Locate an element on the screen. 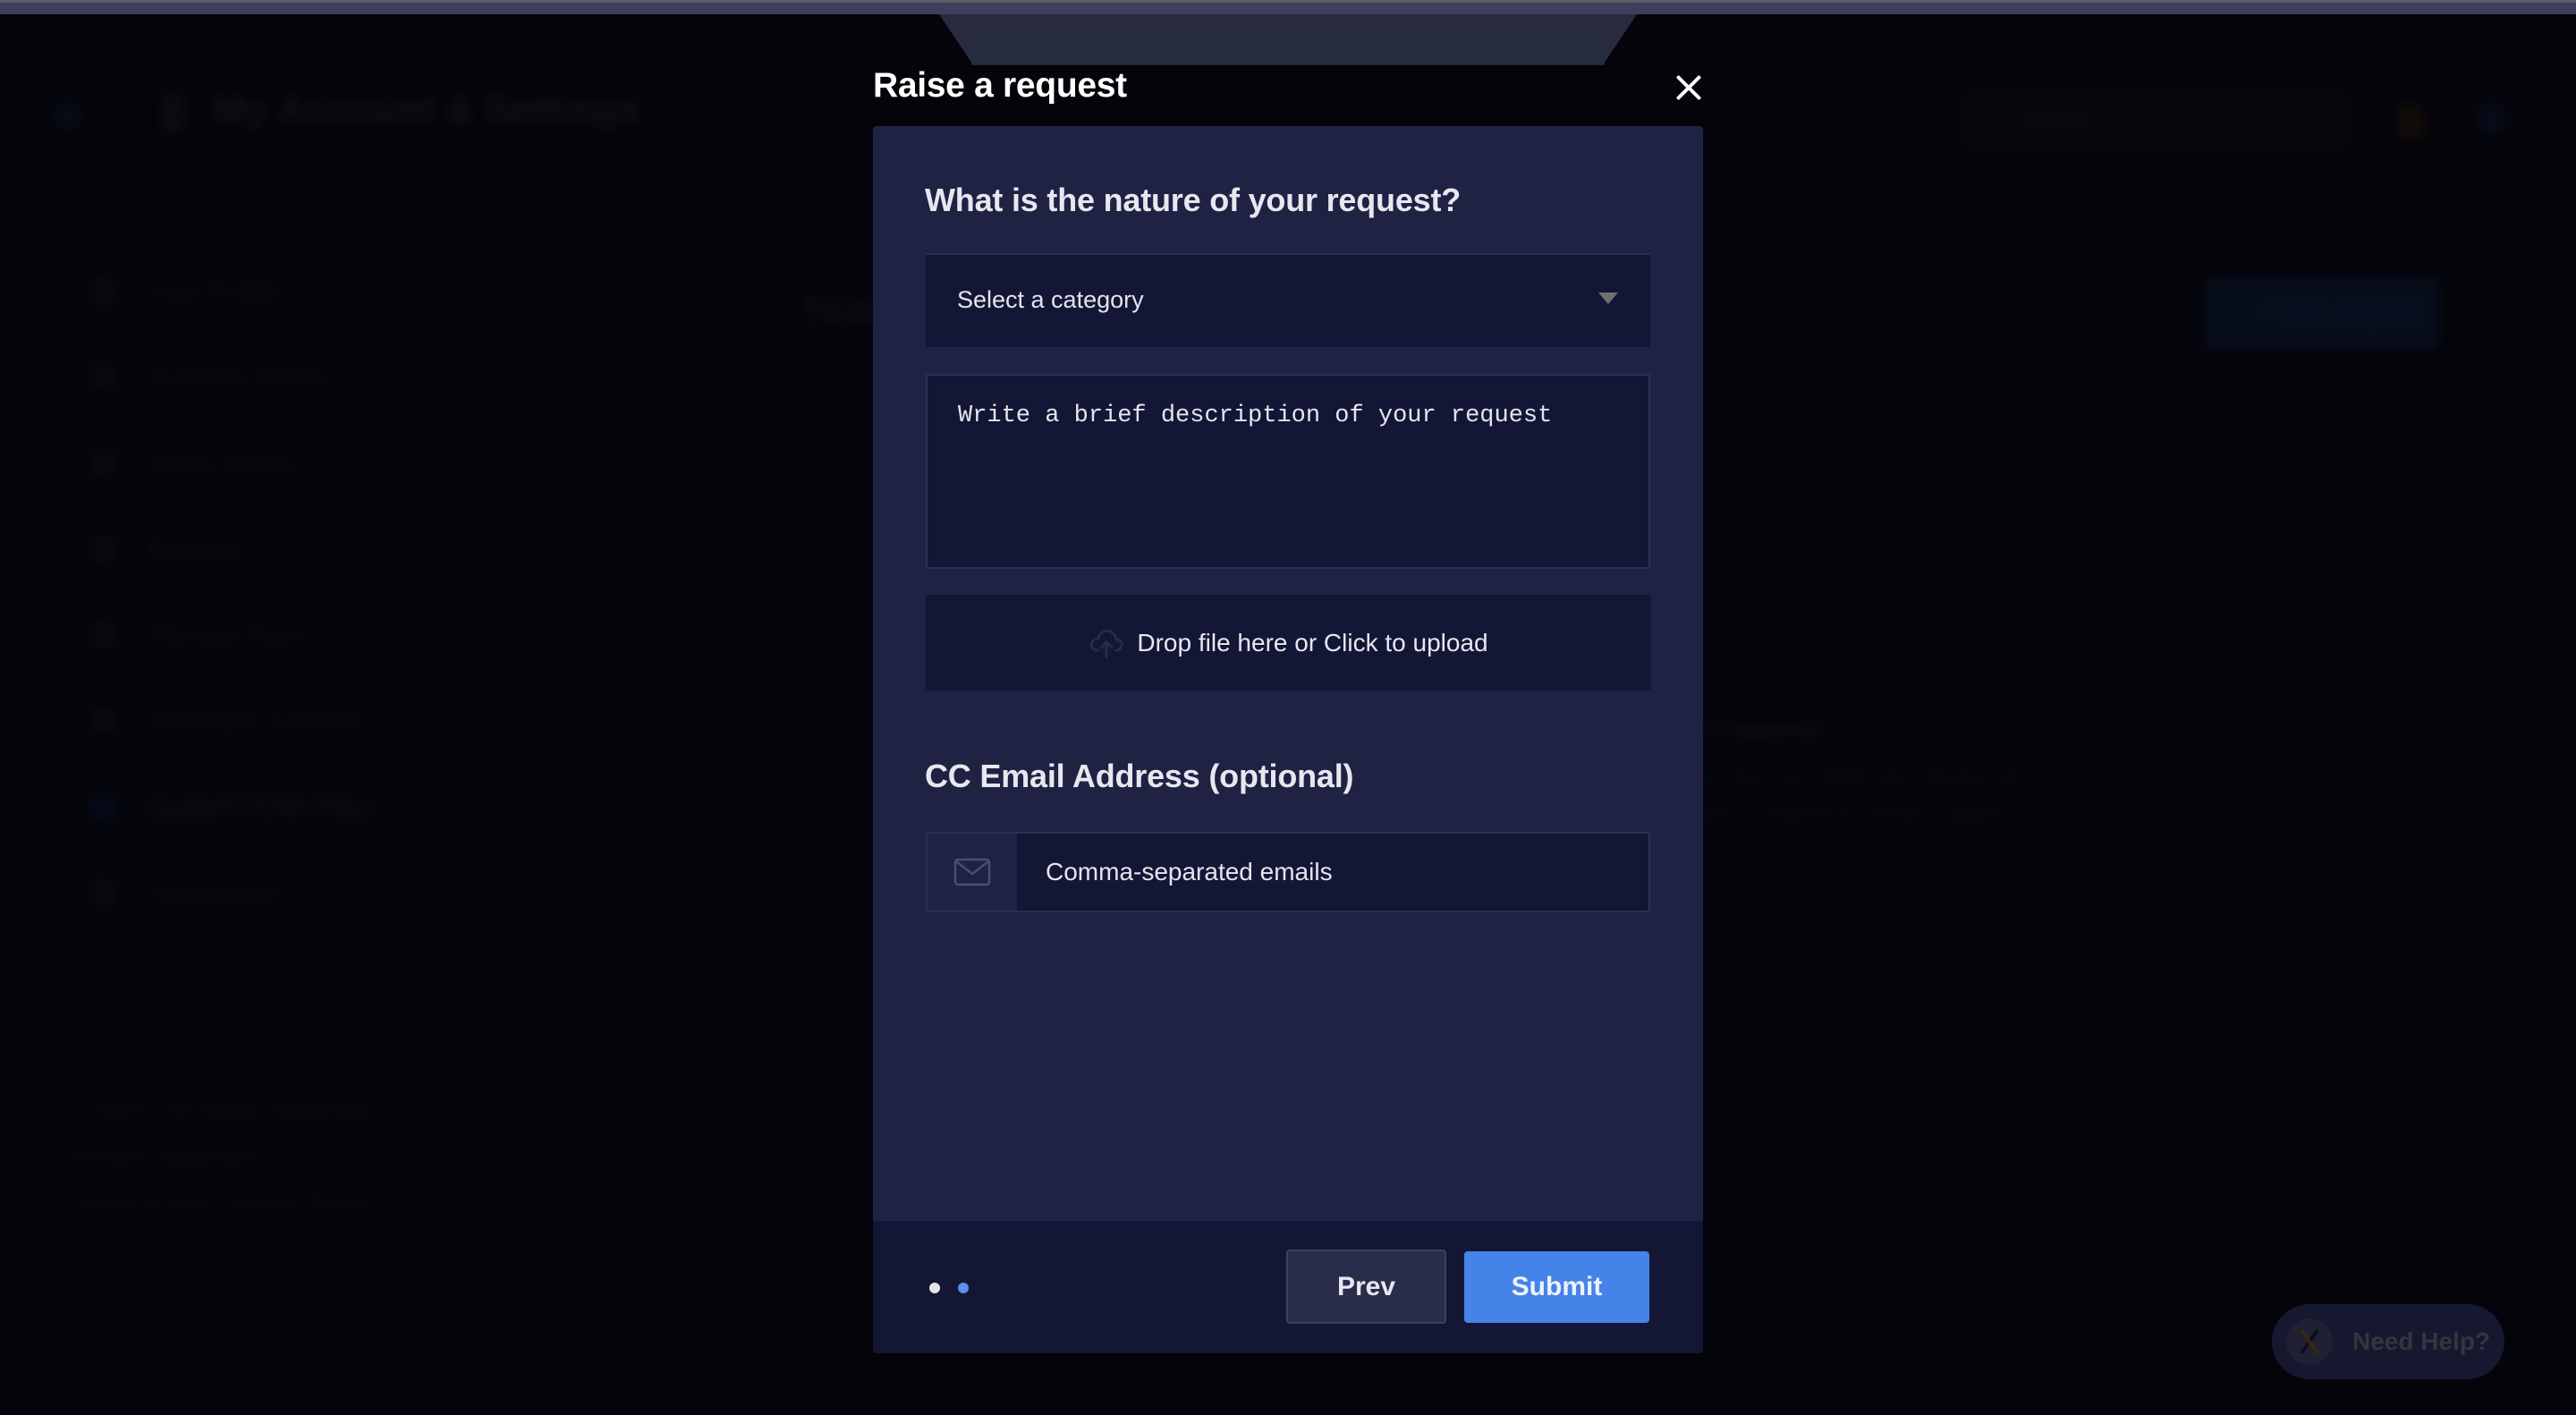 The height and width of the screenshot is (1415, 2576). top-bar is located at coordinates (1288, 8).